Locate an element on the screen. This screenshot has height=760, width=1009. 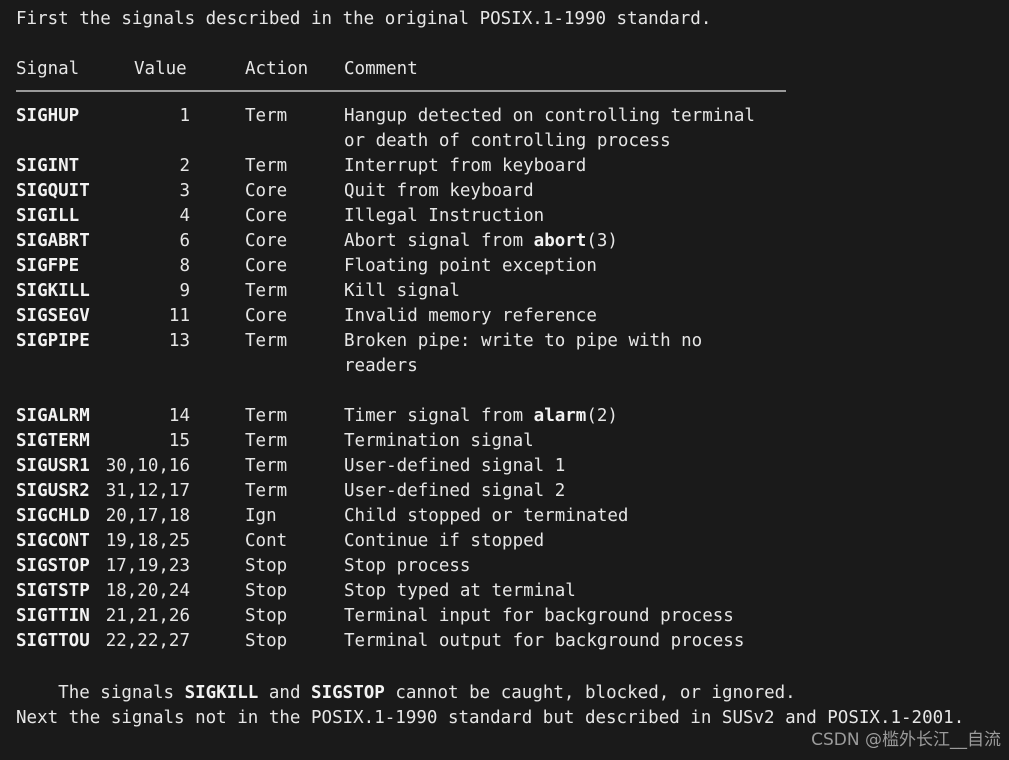
cell-comment: Hangup detected on controlling terminal is located at coordinates (549, 116).